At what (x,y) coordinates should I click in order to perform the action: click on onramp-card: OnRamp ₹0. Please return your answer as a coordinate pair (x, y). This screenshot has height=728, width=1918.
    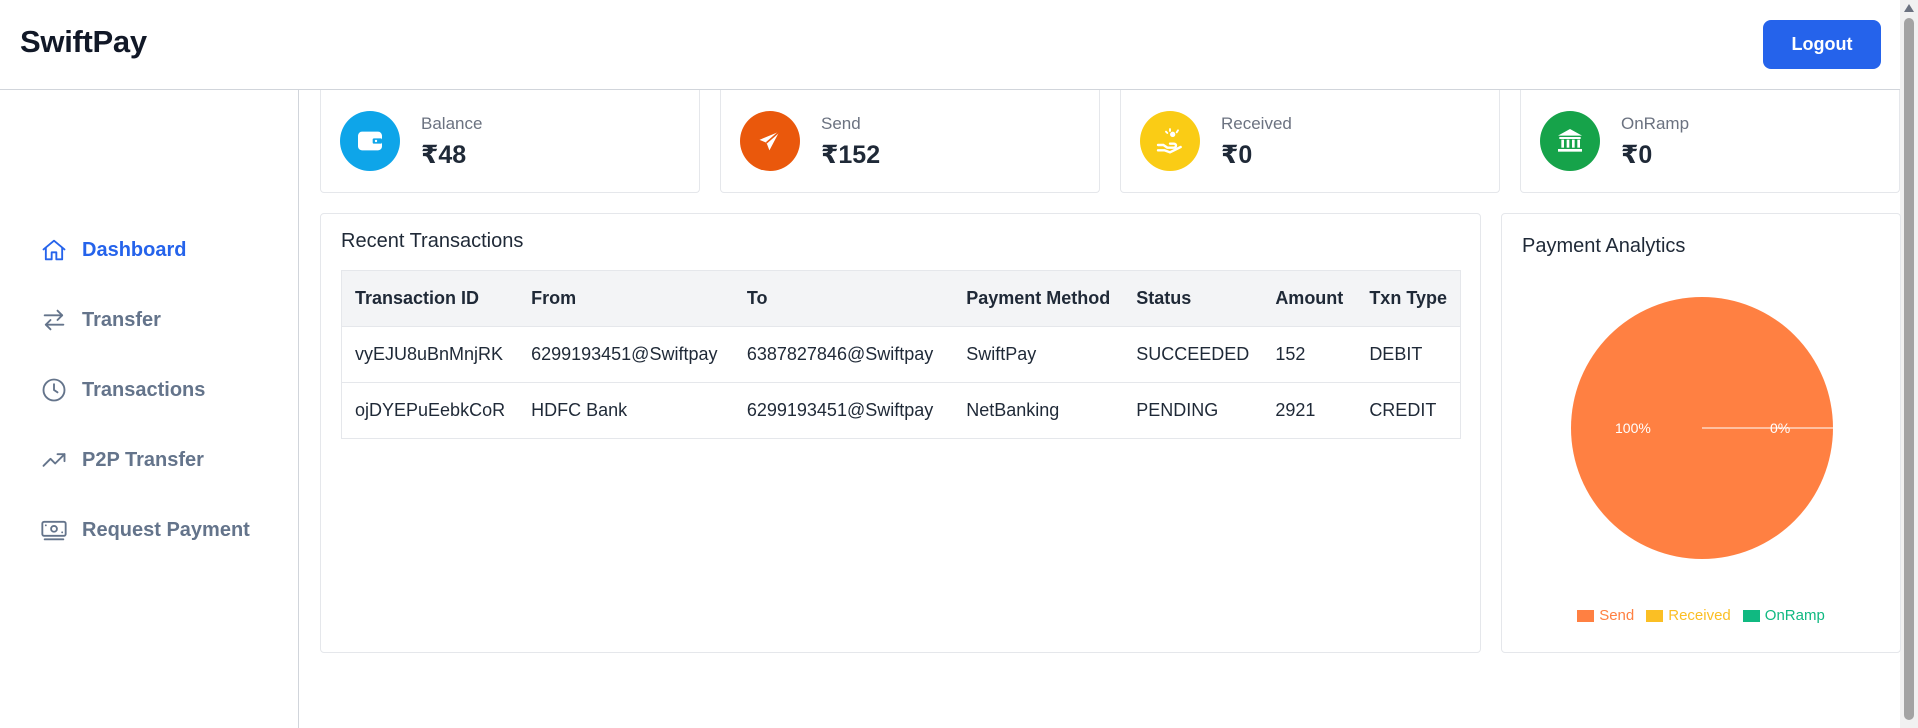
    Looking at the image, I should click on (1710, 141).